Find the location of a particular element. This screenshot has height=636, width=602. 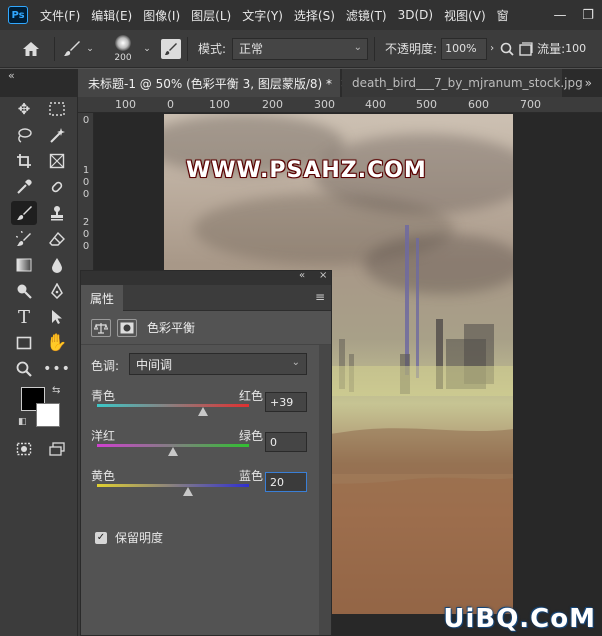

tab-label: death_bird___7_by_mjranum_stock.jpg is located at coordinates (467, 83).